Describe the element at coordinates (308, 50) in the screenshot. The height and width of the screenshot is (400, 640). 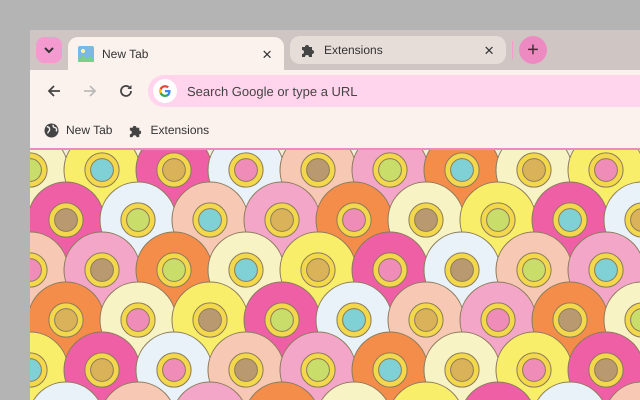
I see `puzzle-icon` at that location.